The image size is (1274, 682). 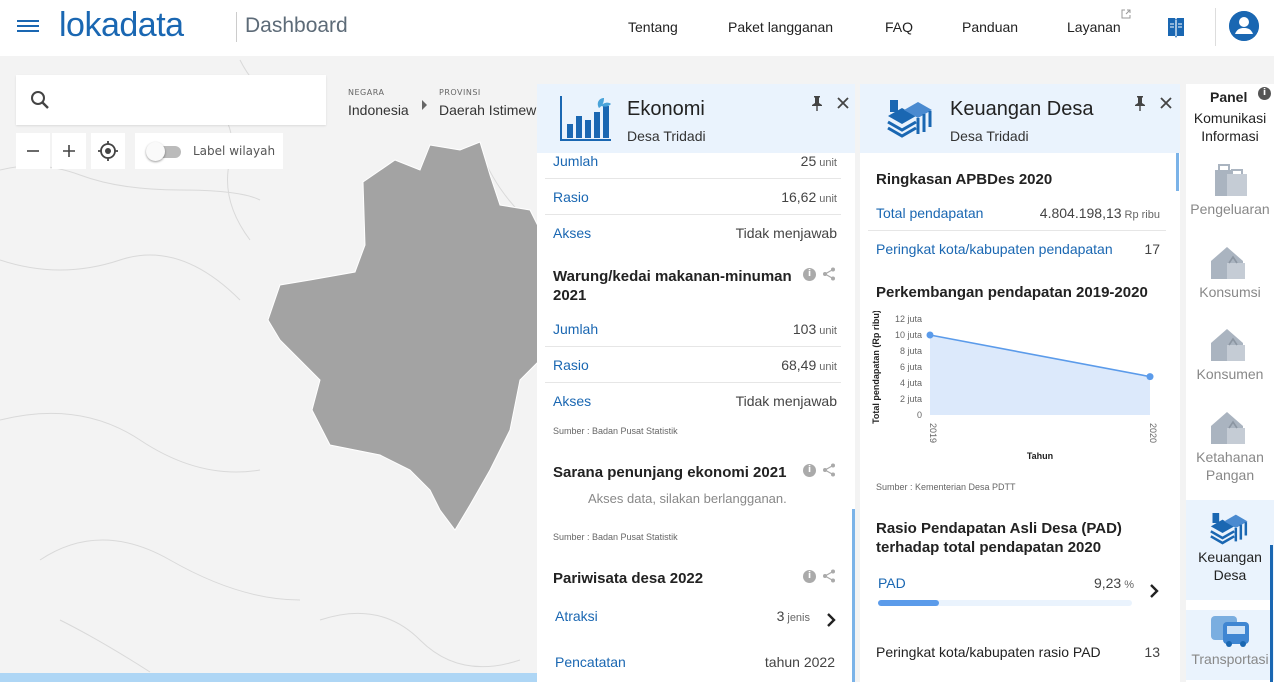 I want to click on house-basket-icon, so click(x=1228, y=263).